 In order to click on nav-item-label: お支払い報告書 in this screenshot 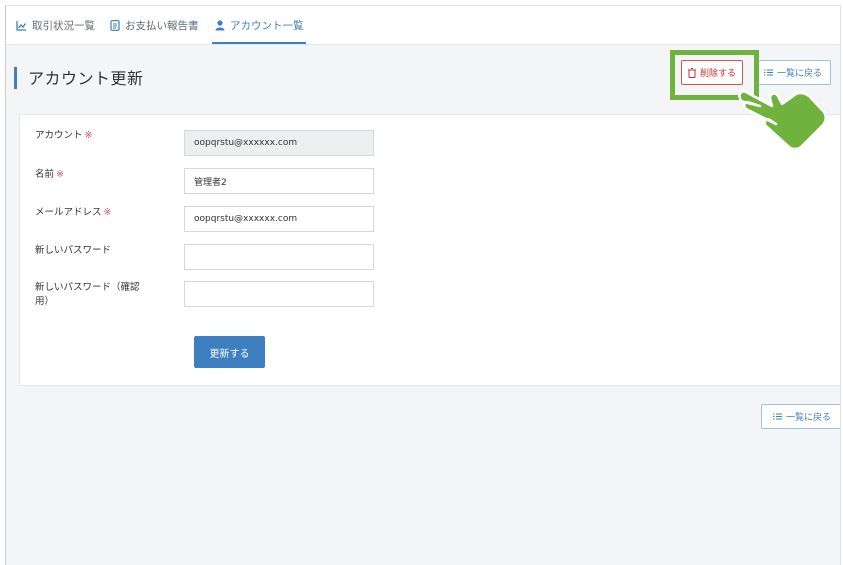, I will do `click(162, 25)`.